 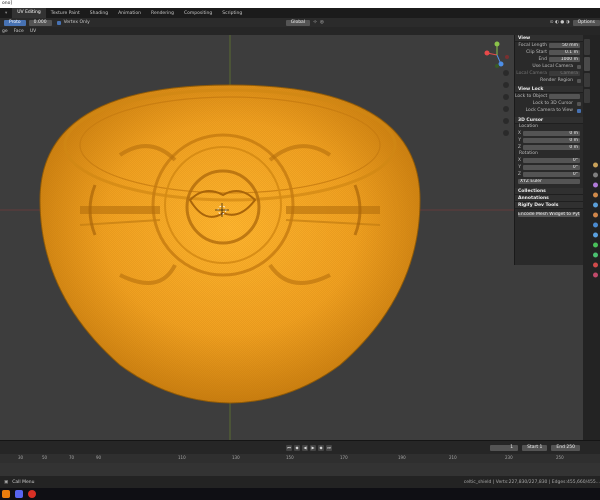 I want to click on mouse-icon: ▣, so click(x=6, y=482).